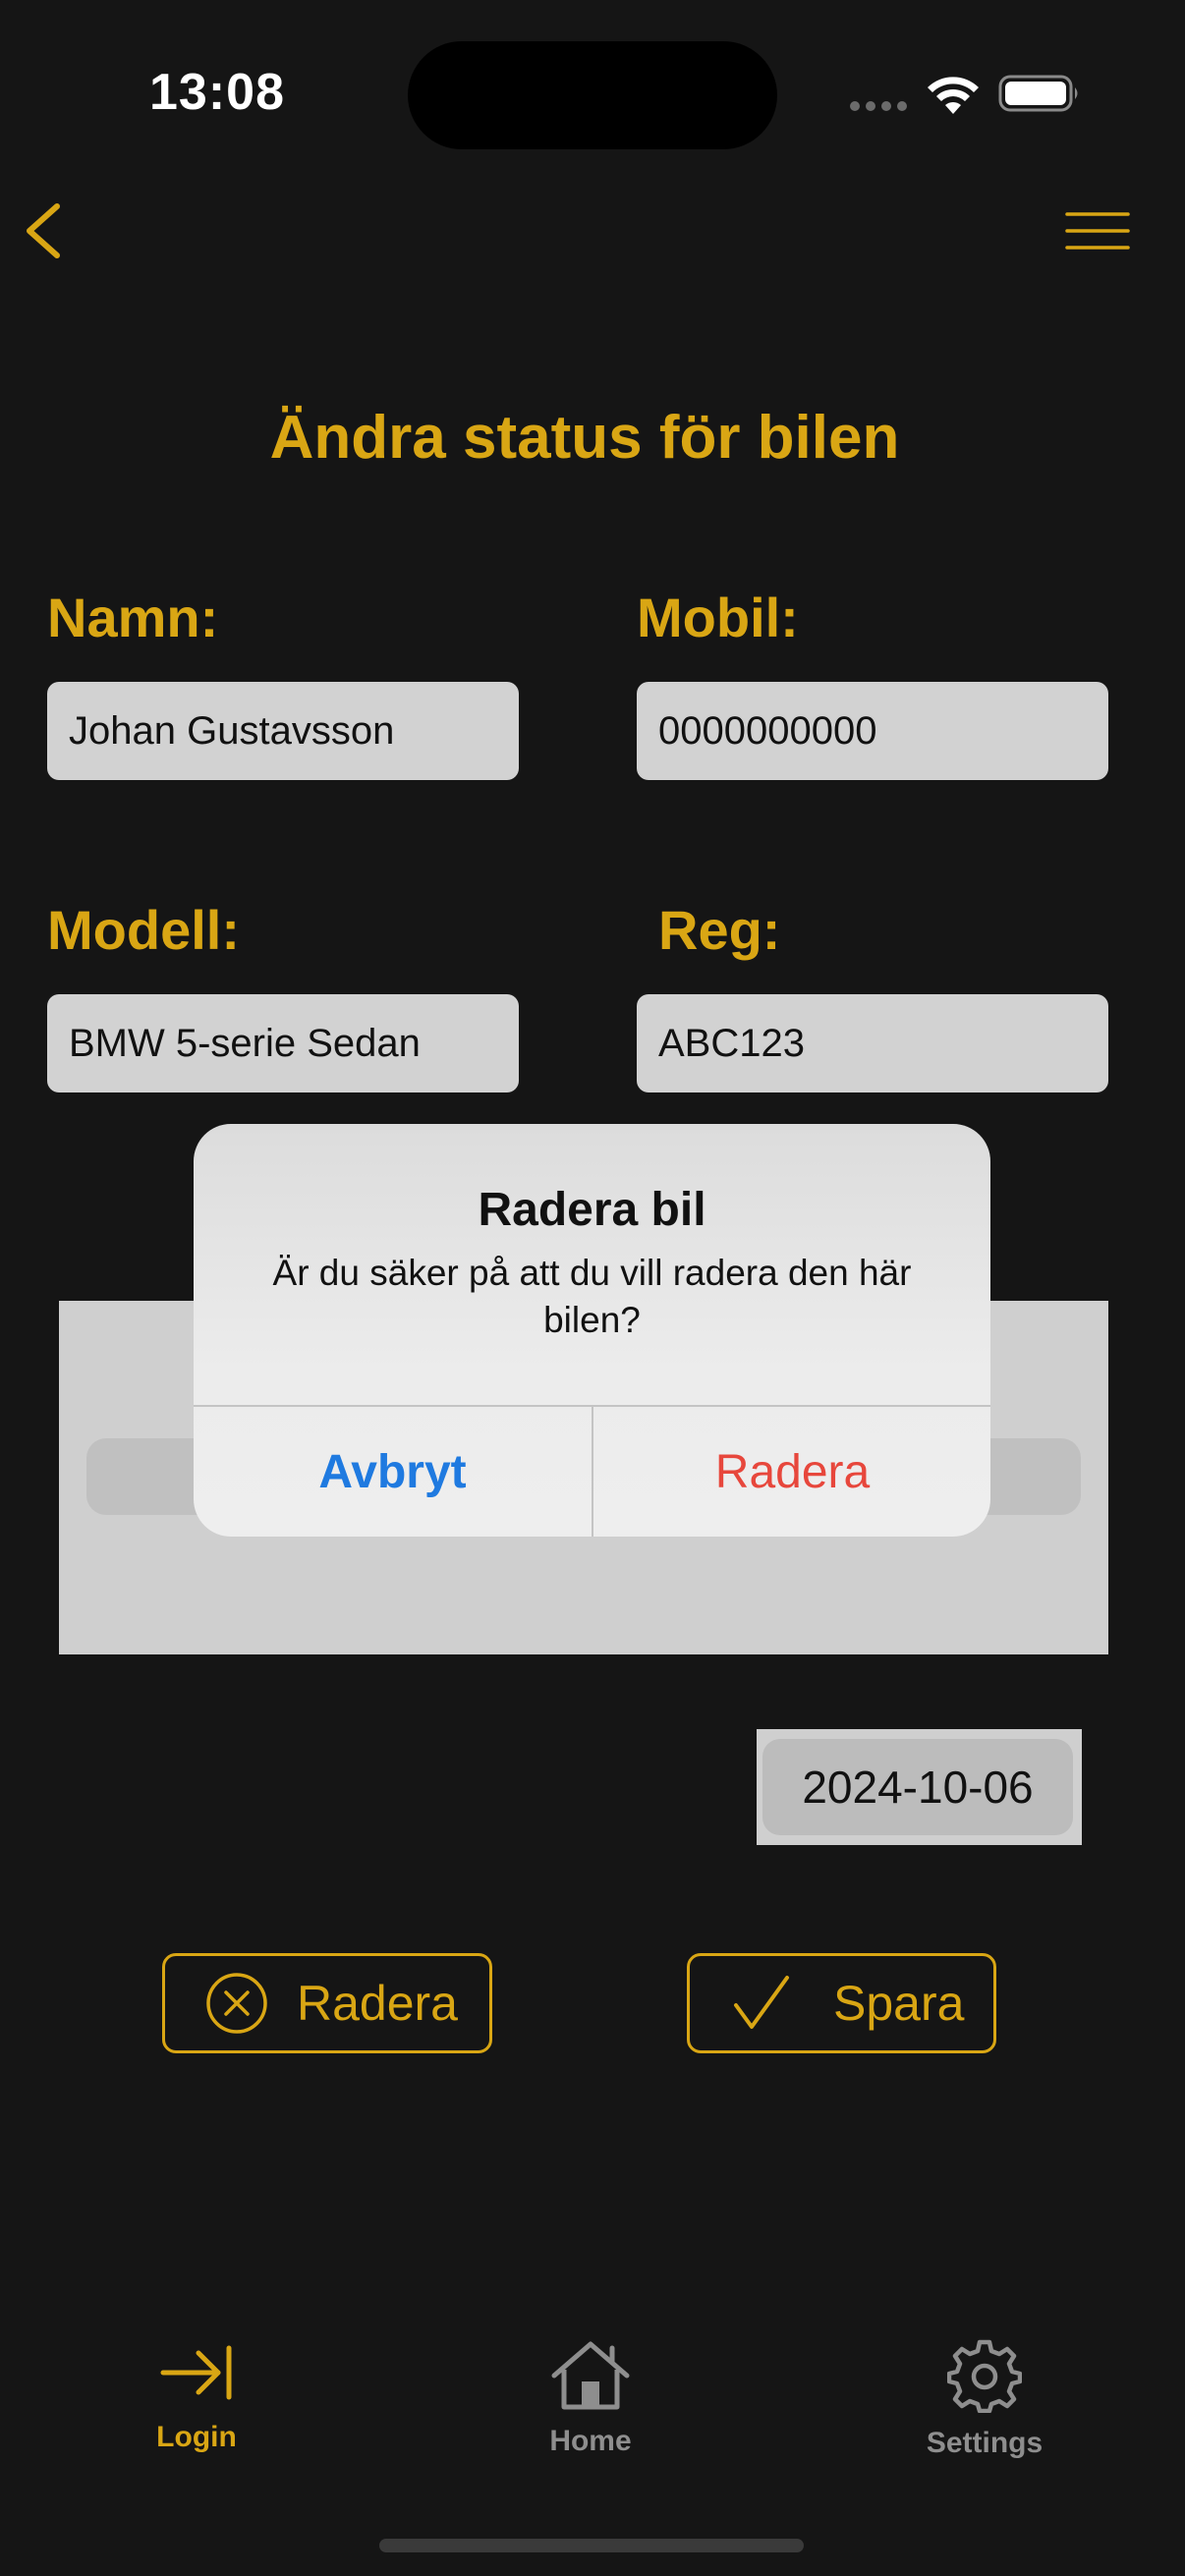  What do you see at coordinates (283, 731) in the screenshot?
I see `name-field: Johan Gustavsson` at bounding box center [283, 731].